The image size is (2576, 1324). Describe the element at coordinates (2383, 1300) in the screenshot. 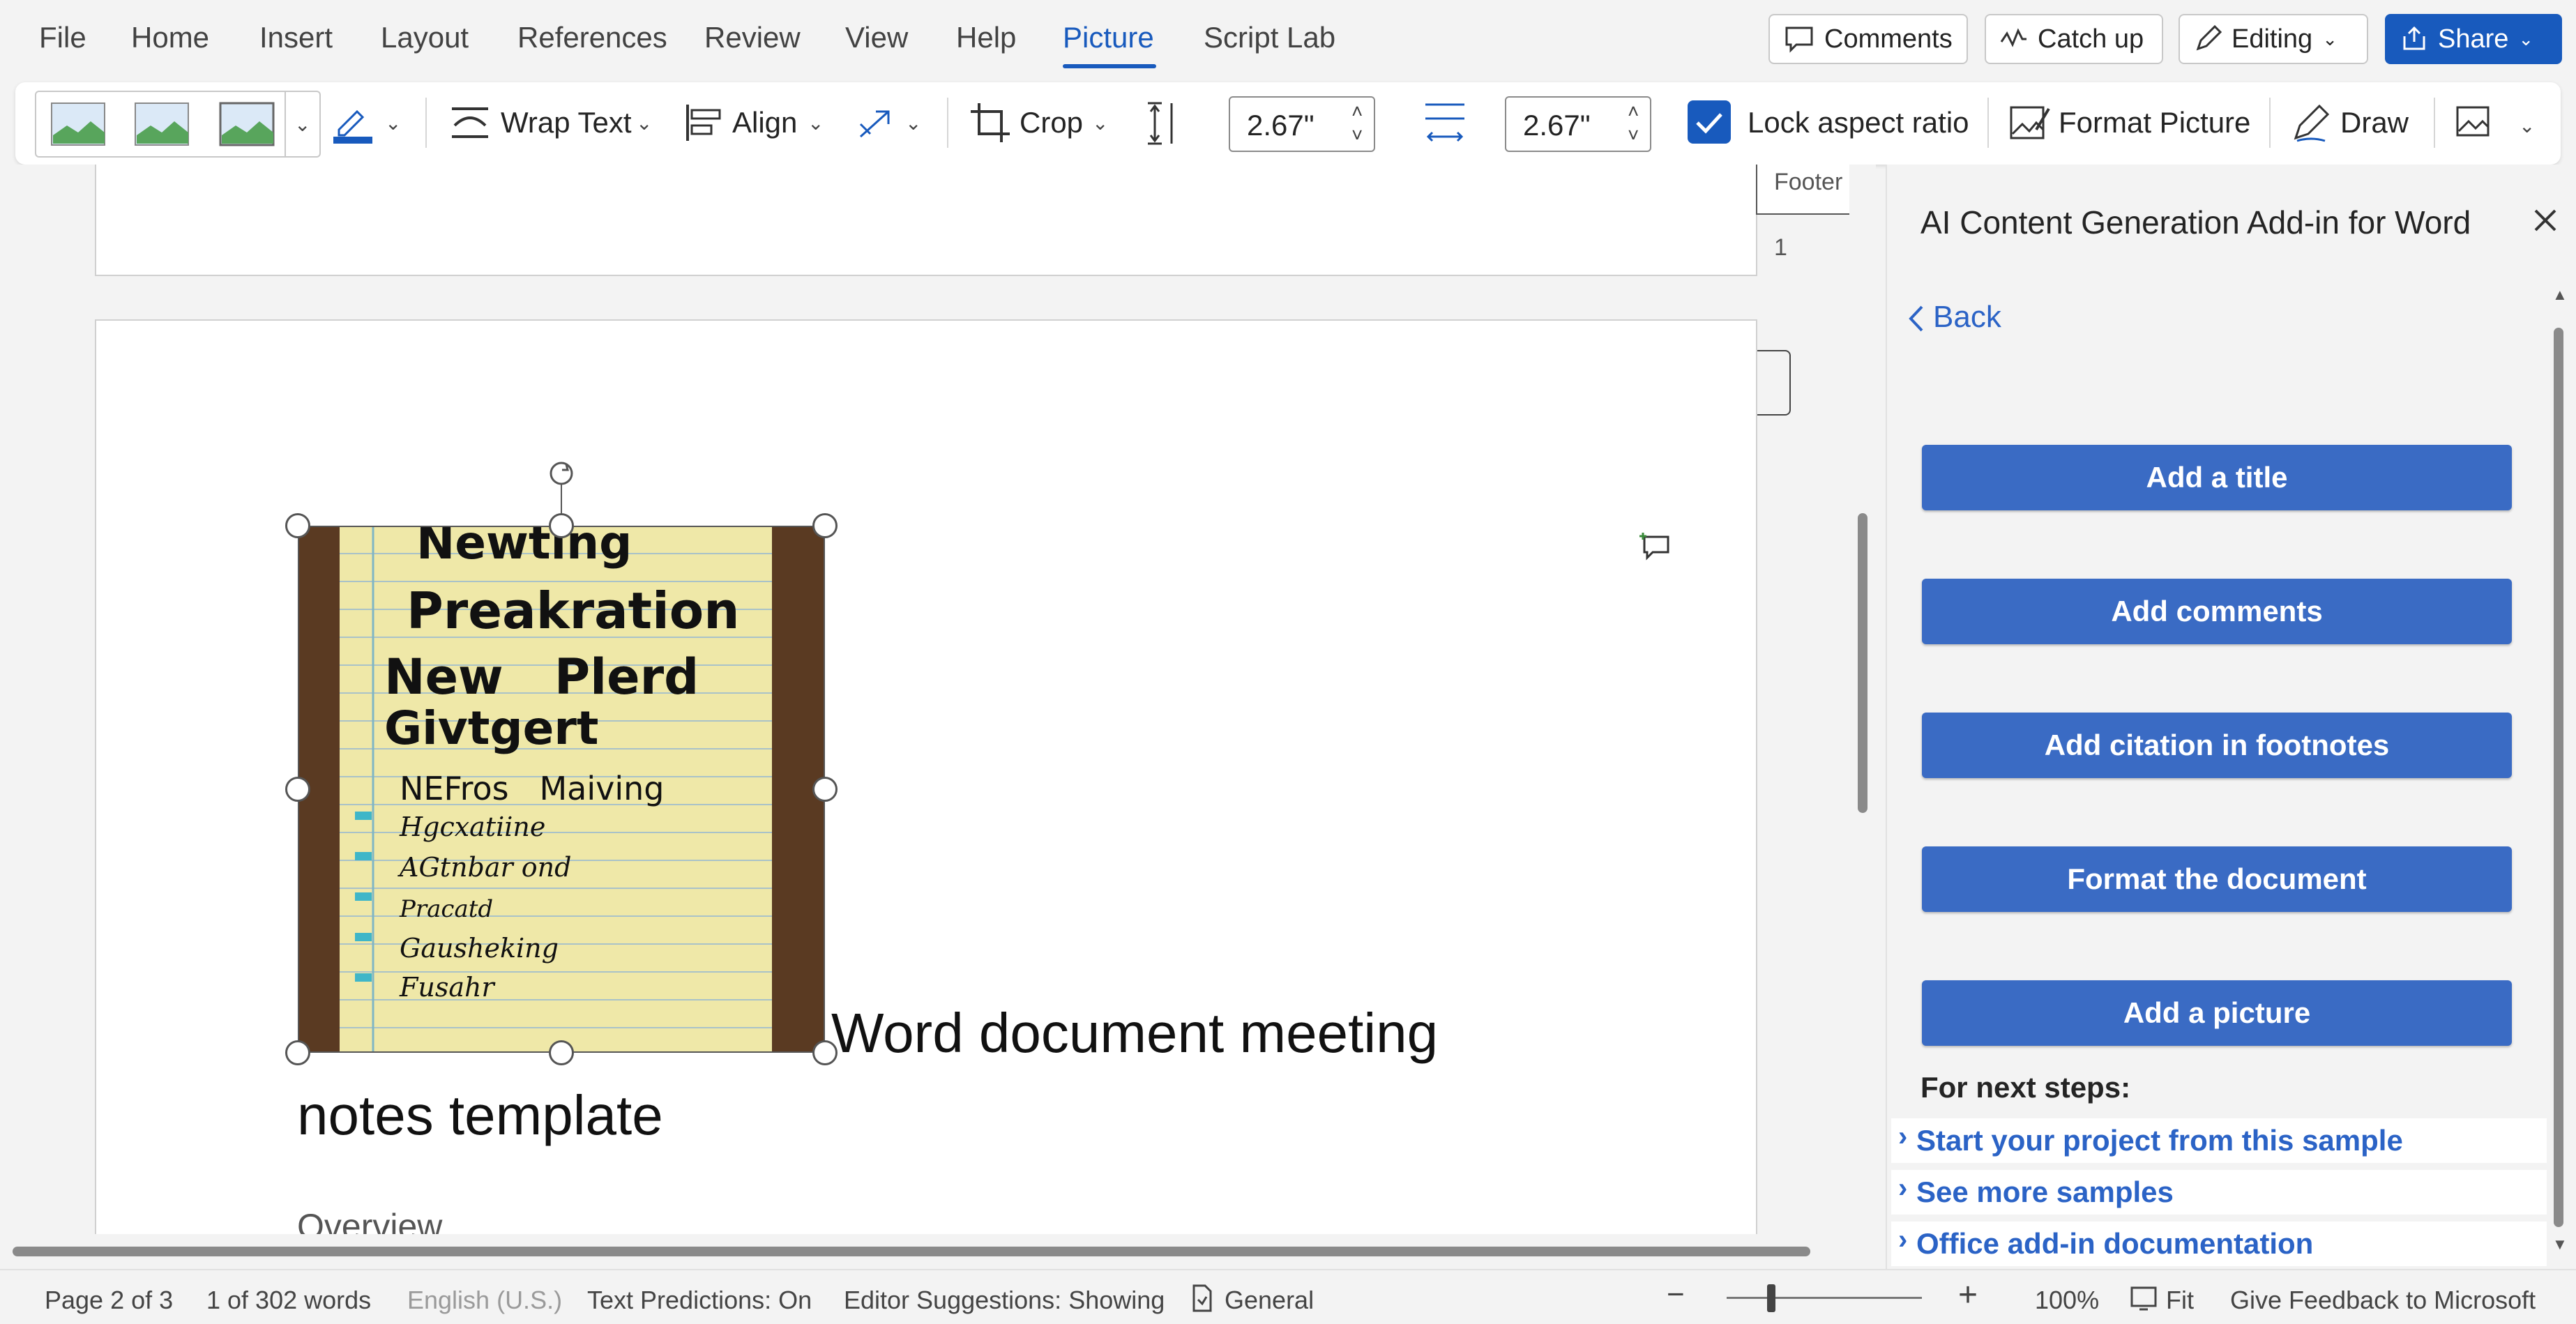

I see `feedback-link: Give Feedback to Microsoft` at that location.